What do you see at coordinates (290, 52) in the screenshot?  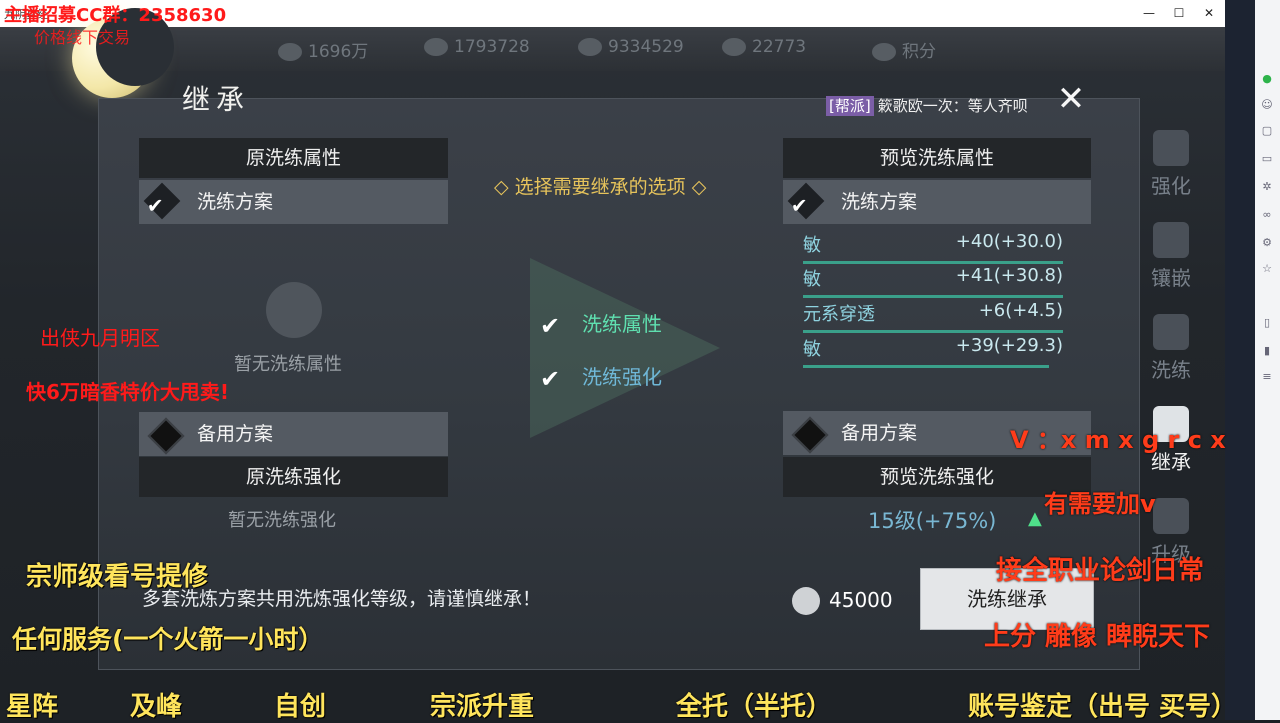 I see `coin-icon` at bounding box center [290, 52].